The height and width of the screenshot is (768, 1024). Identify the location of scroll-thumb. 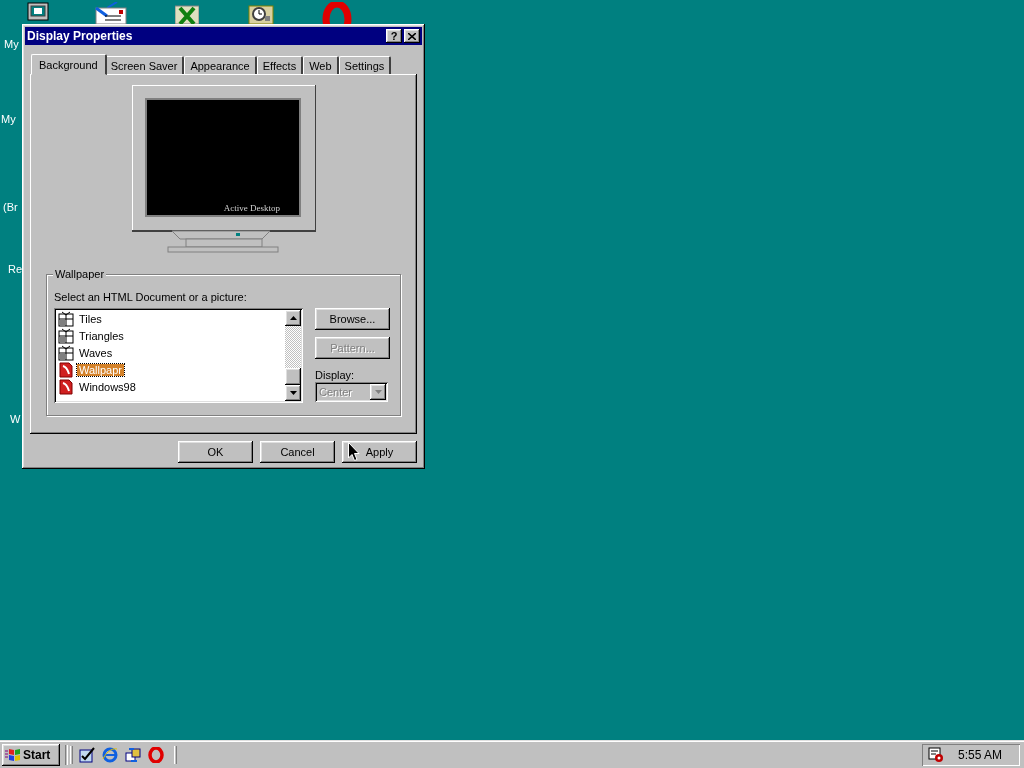
(293, 376).